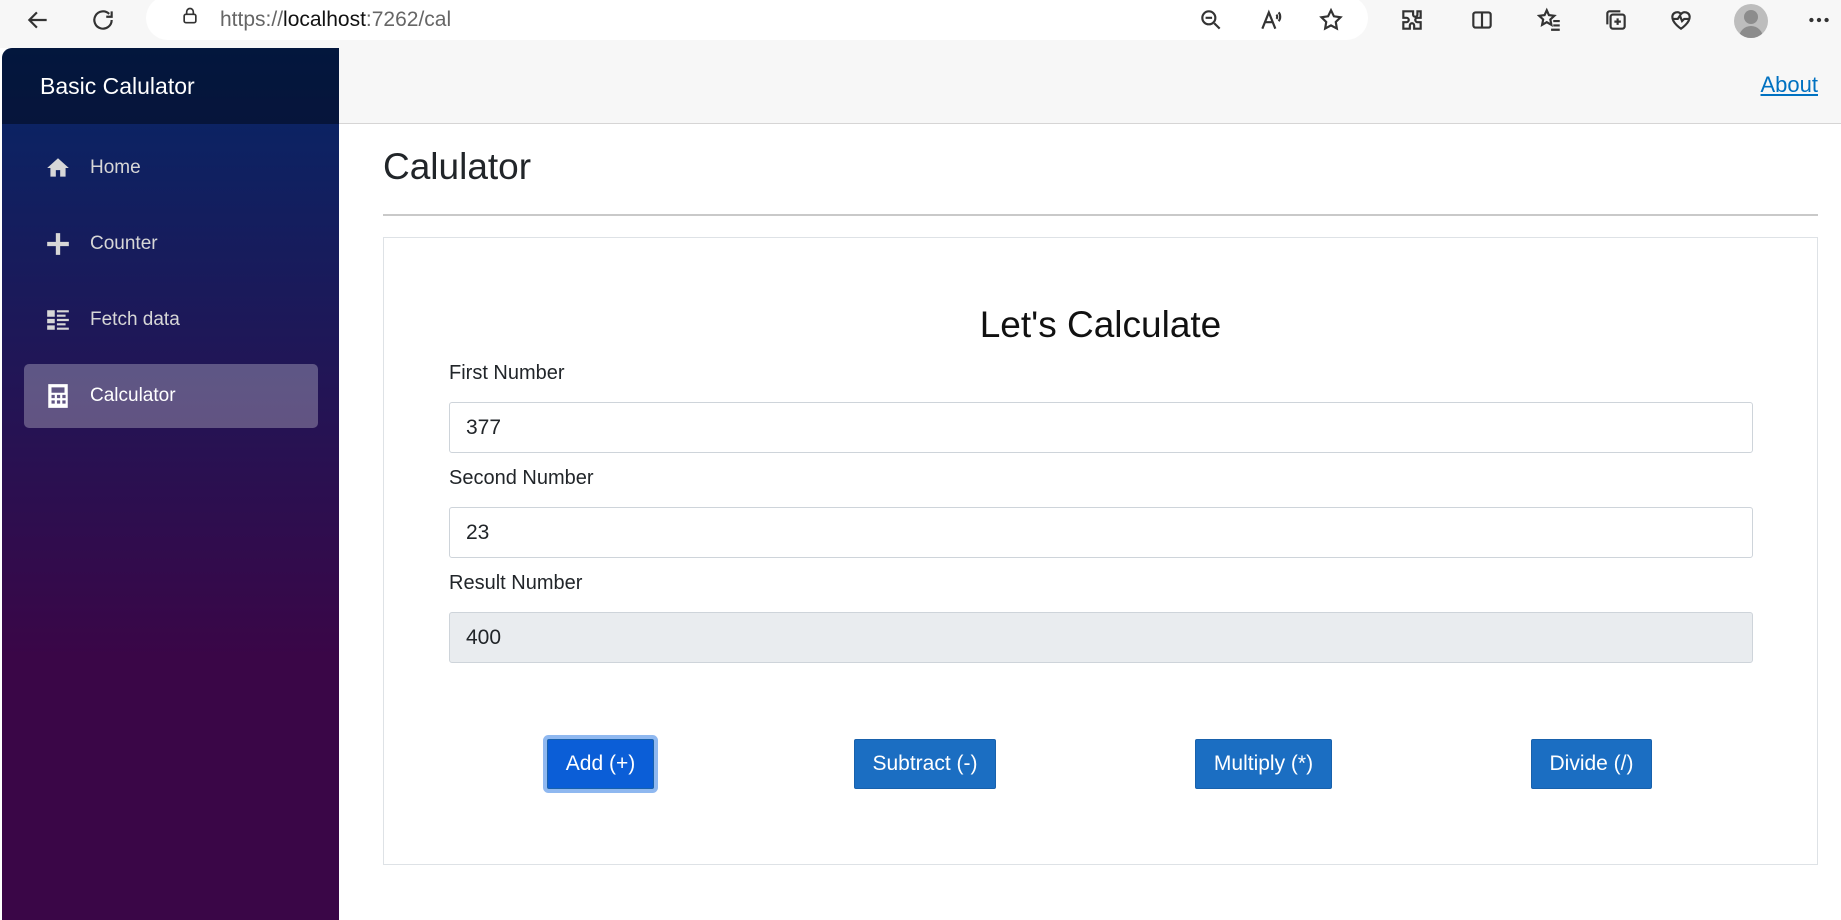  I want to click on read-aloud-icon, so click(1271, 20).